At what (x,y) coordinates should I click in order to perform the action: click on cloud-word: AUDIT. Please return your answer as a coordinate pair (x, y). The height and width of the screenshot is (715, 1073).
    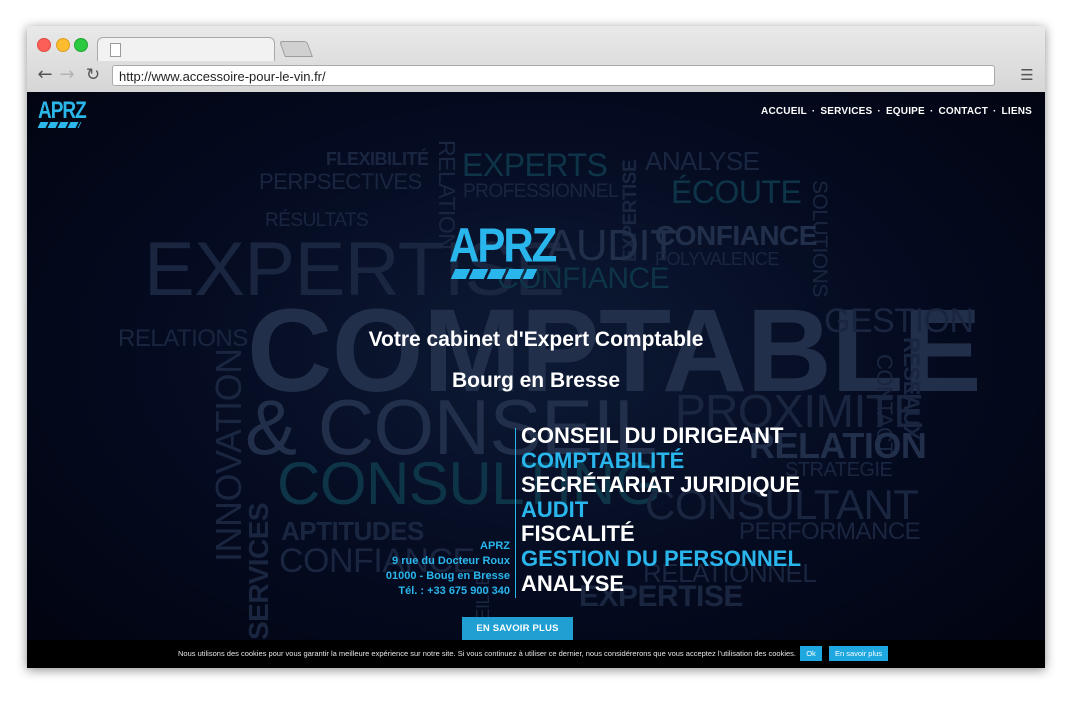
    Looking at the image, I should click on (612, 245).